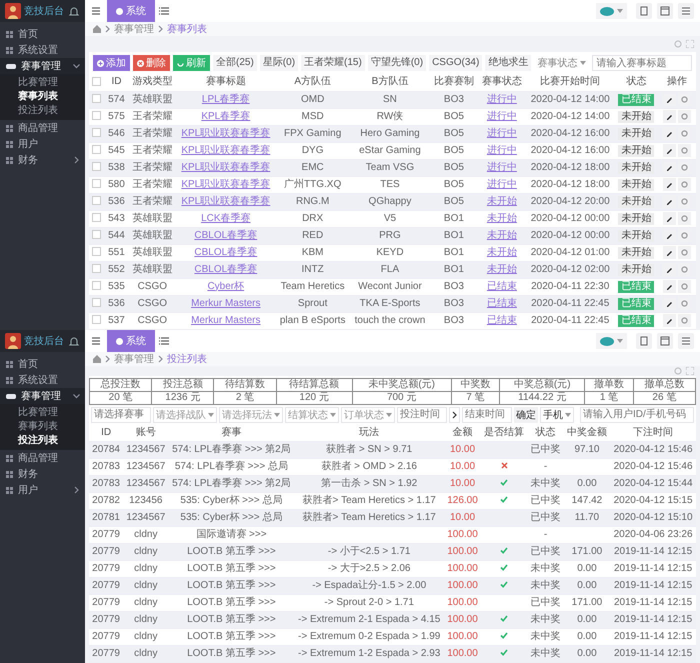 This screenshot has height=663, width=700. Describe the element at coordinates (187, 359) in the screenshot. I see `breadcrumb-current: 投注列表` at that location.